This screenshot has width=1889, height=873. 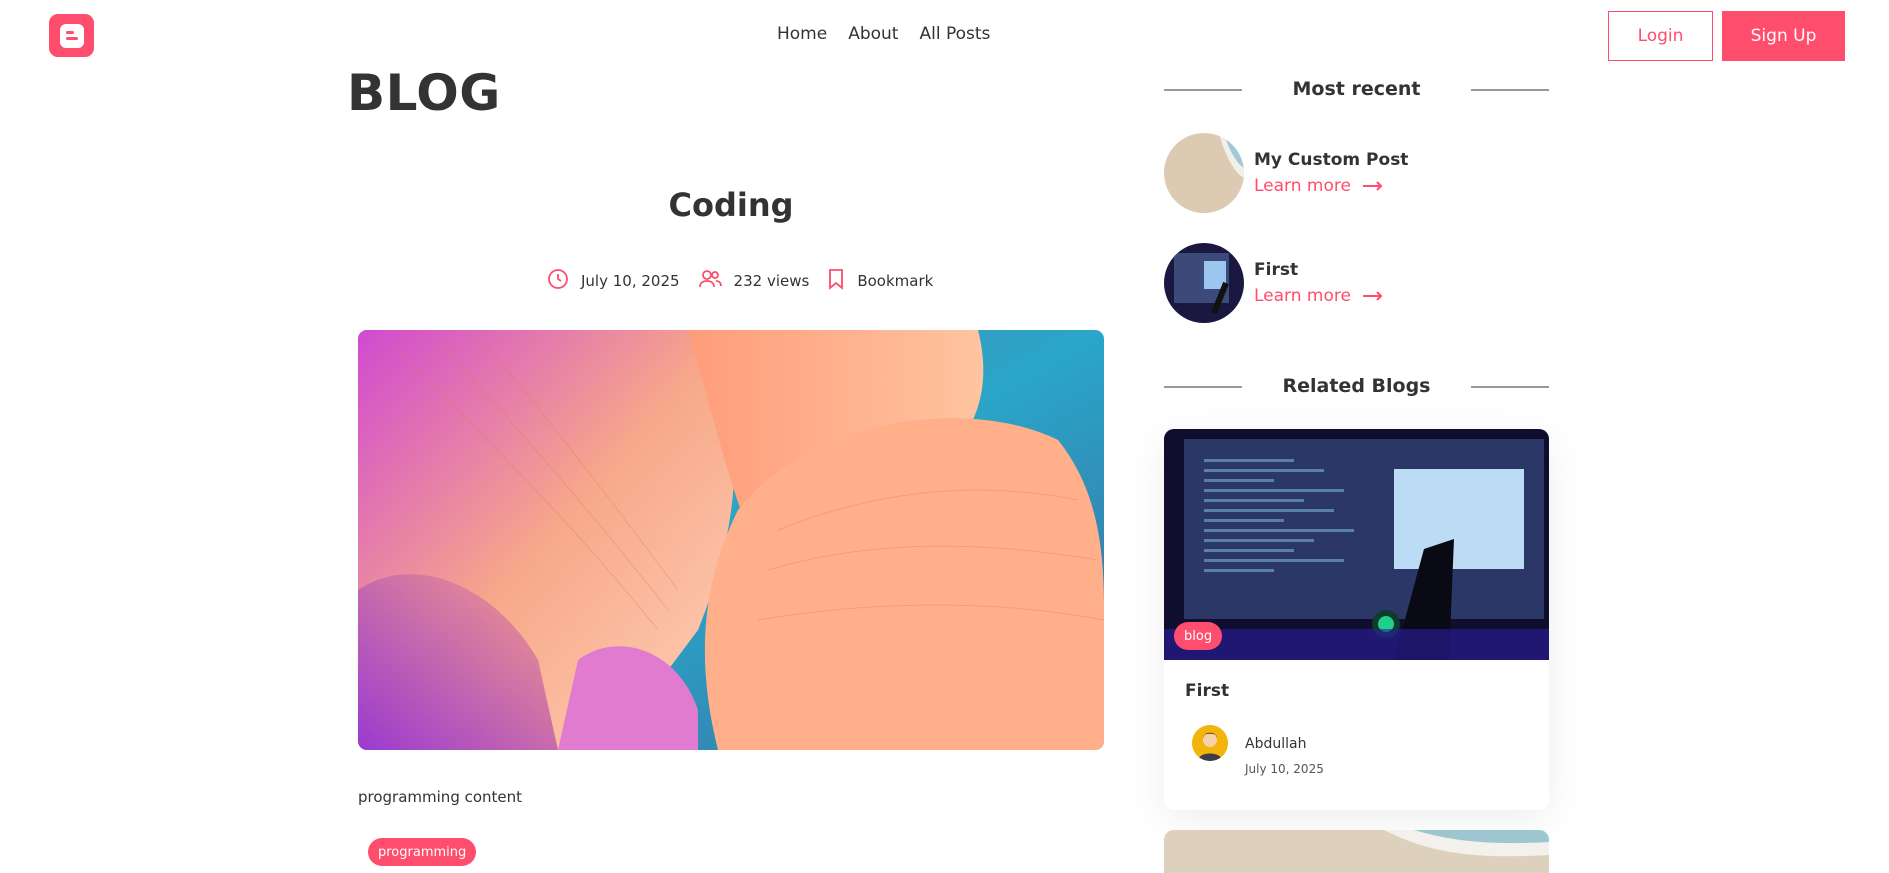 What do you see at coordinates (422, 852) in the screenshot?
I see `post-tag: programming` at bounding box center [422, 852].